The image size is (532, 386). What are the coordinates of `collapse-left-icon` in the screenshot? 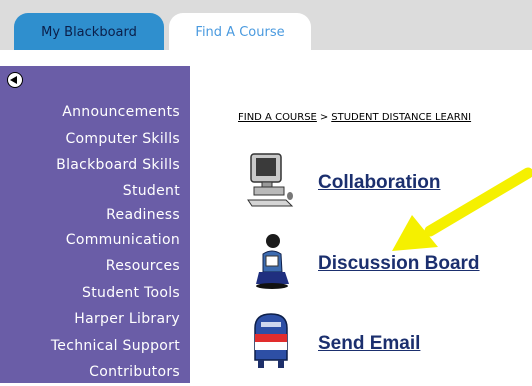 It's located at (15, 80).